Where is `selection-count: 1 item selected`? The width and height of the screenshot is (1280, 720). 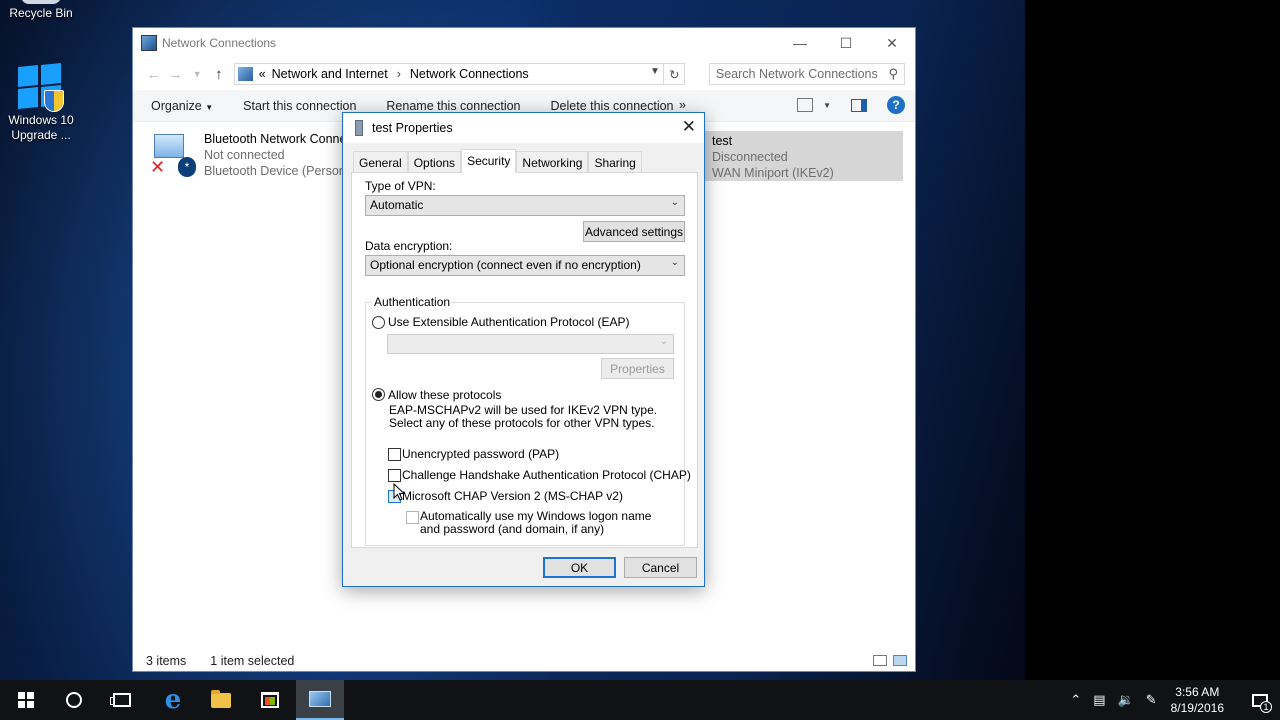 selection-count: 1 item selected is located at coordinates (252, 661).